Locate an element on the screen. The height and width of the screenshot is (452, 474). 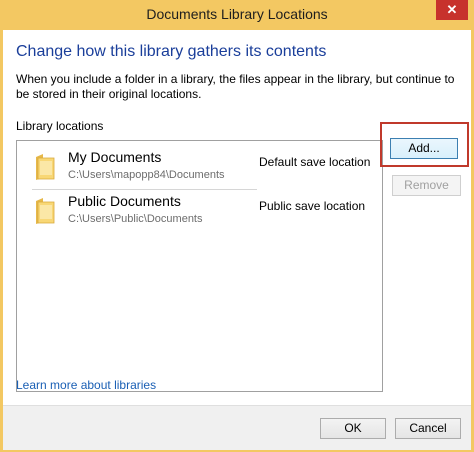
close-icon: ✕ is located at coordinates (452, 9).